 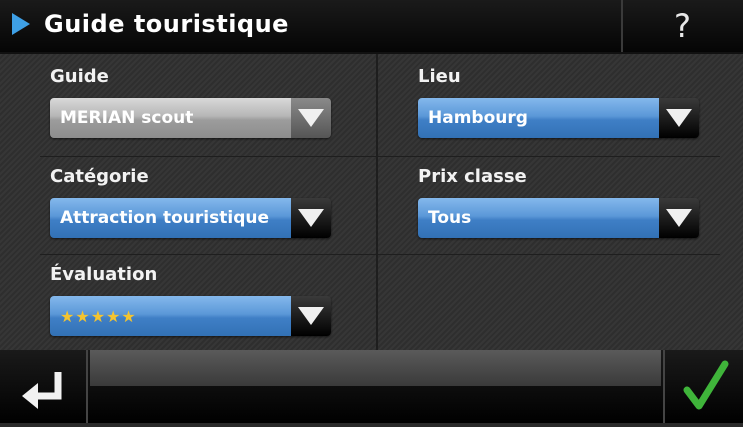 What do you see at coordinates (375, 368) in the screenshot?
I see `footer-center-strip` at bounding box center [375, 368].